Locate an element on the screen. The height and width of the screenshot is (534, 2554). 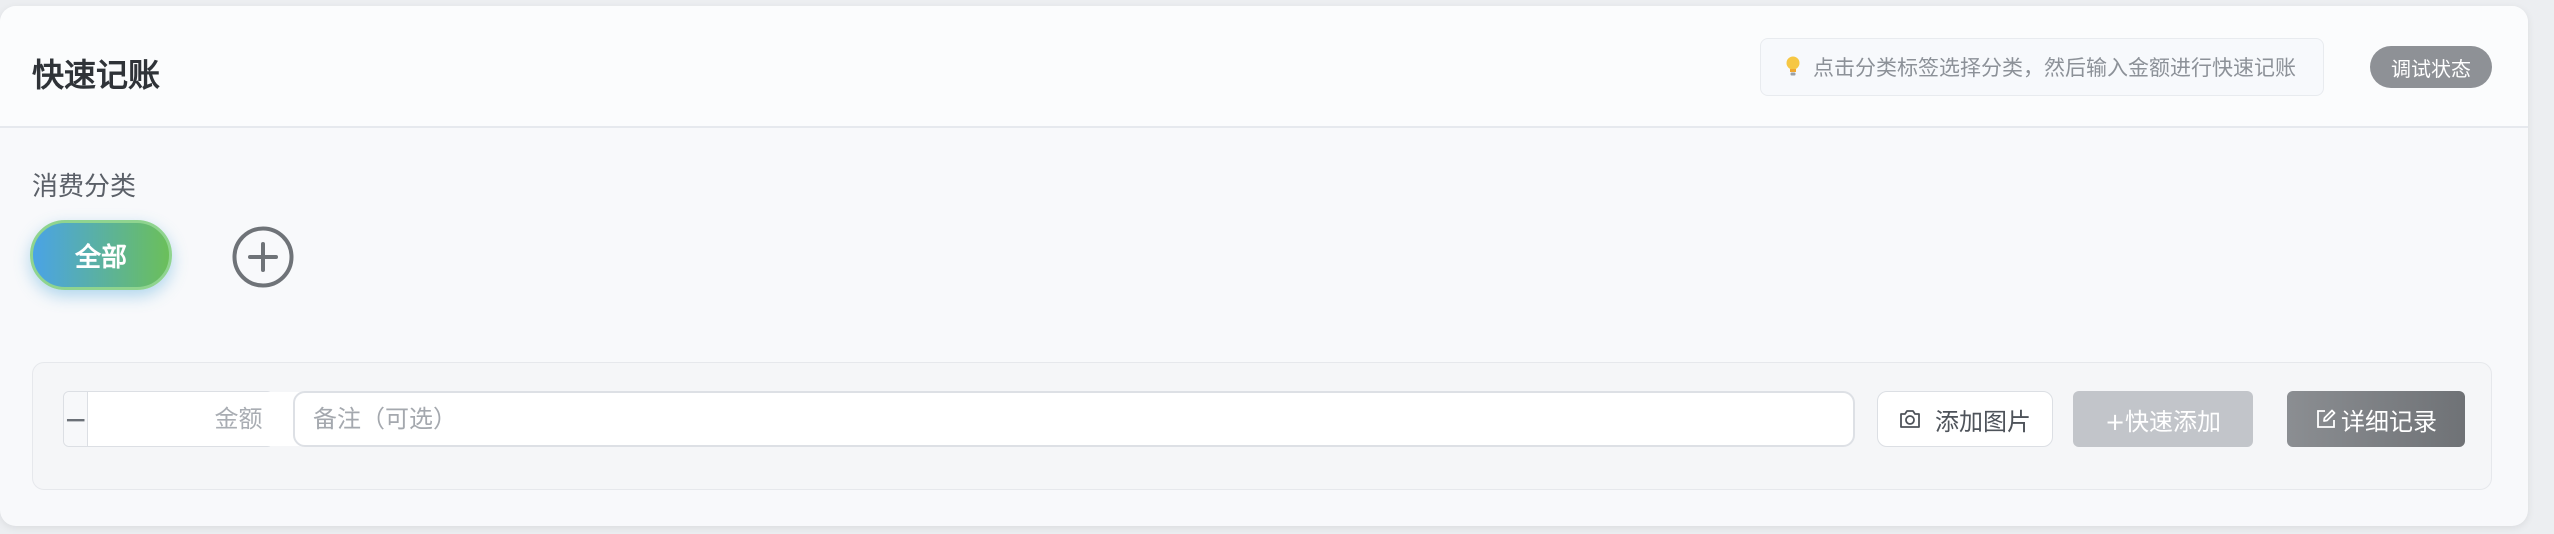
add-category-button is located at coordinates (263, 257).